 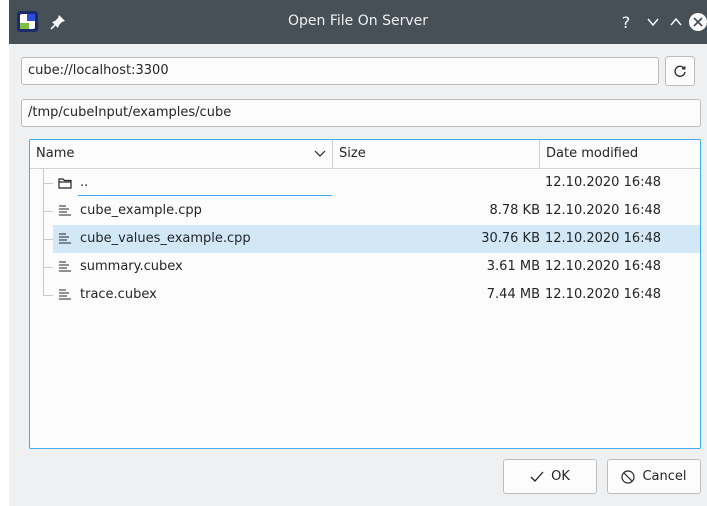 I want to click on file-size: 8.78 KB, so click(x=514, y=210).